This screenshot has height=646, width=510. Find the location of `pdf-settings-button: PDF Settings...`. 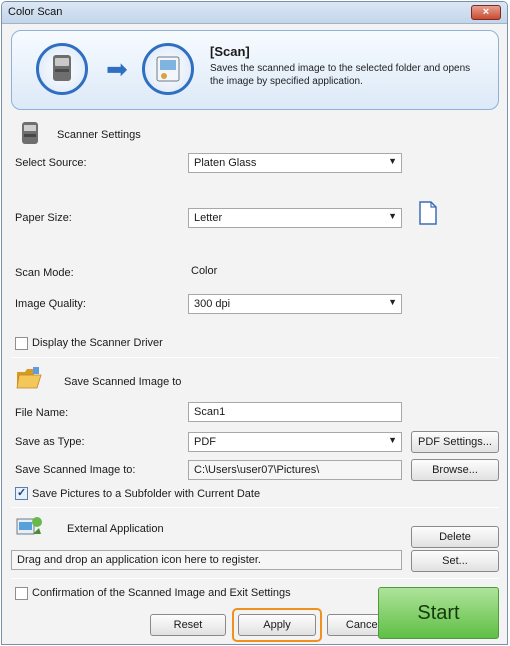

pdf-settings-button: PDF Settings... is located at coordinates (455, 442).